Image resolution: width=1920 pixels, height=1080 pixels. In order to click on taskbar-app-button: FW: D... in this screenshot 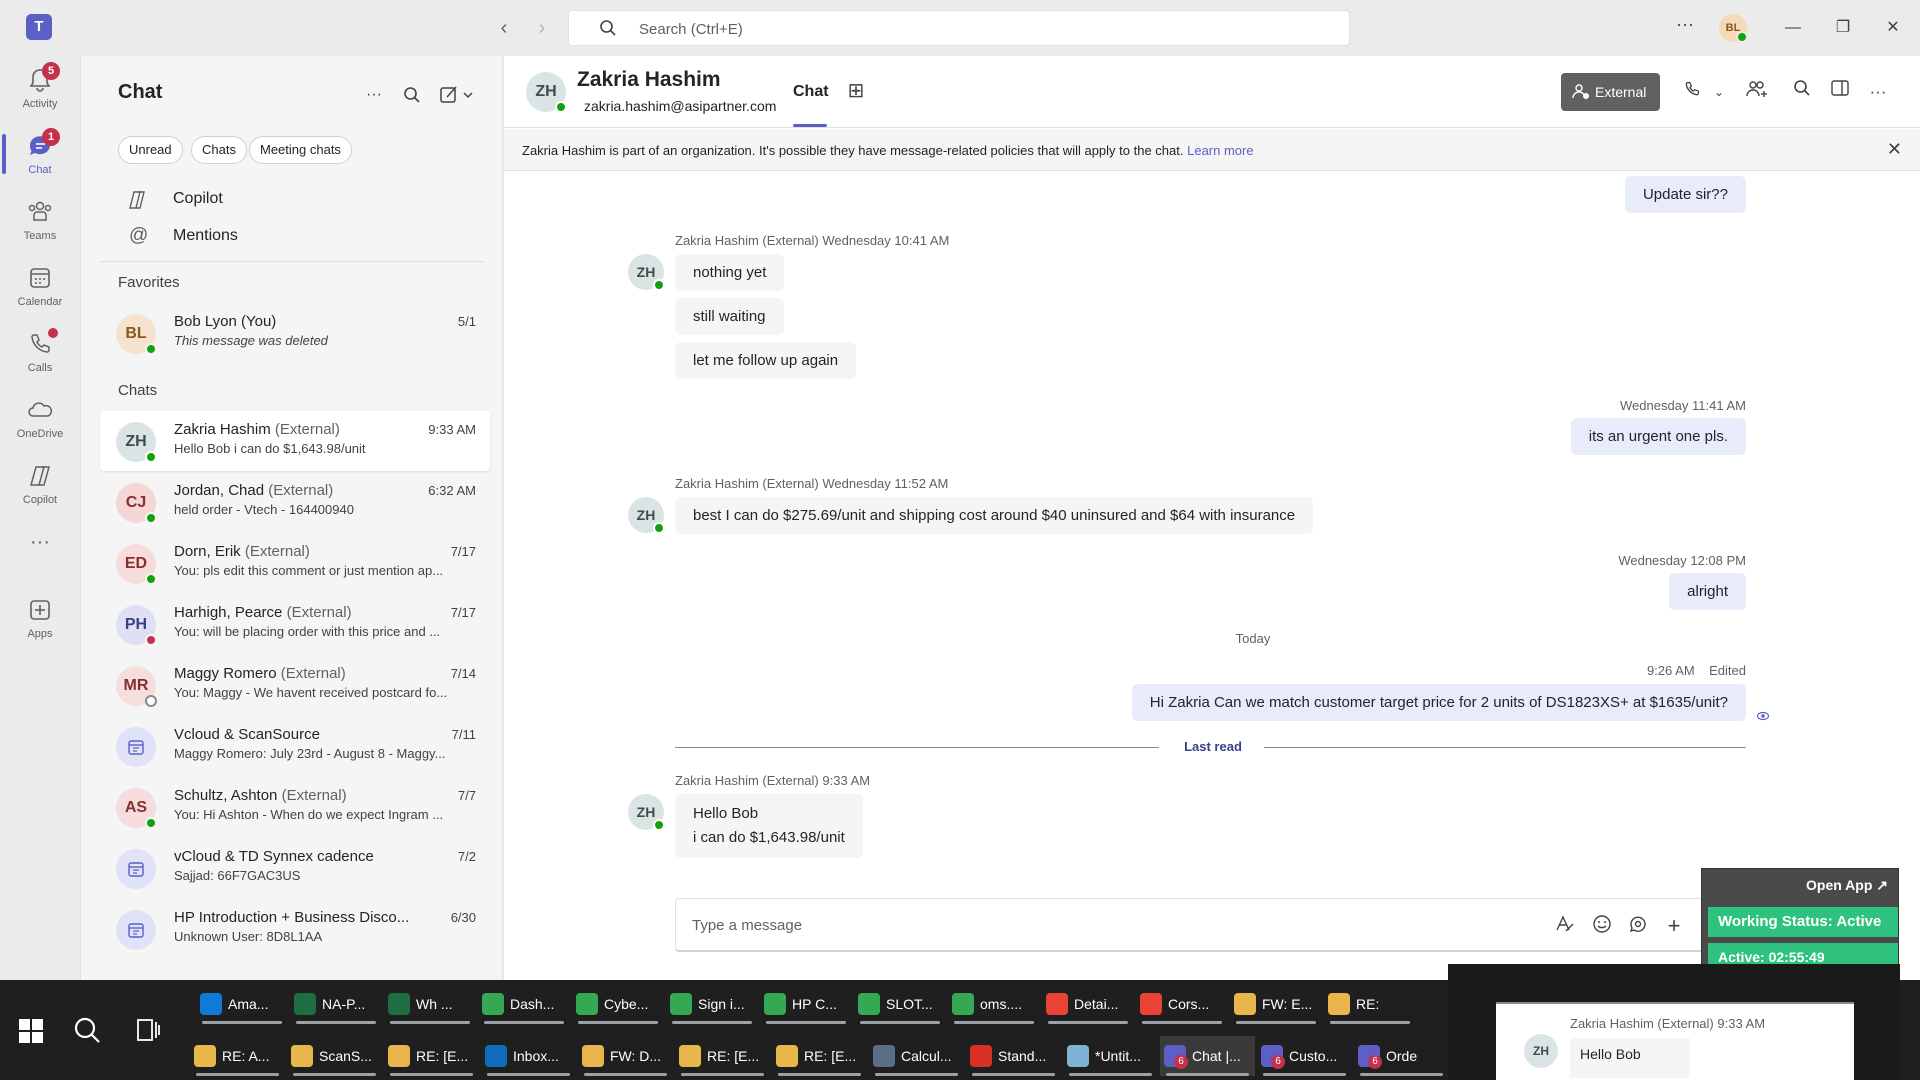, I will do `click(625, 1056)`.